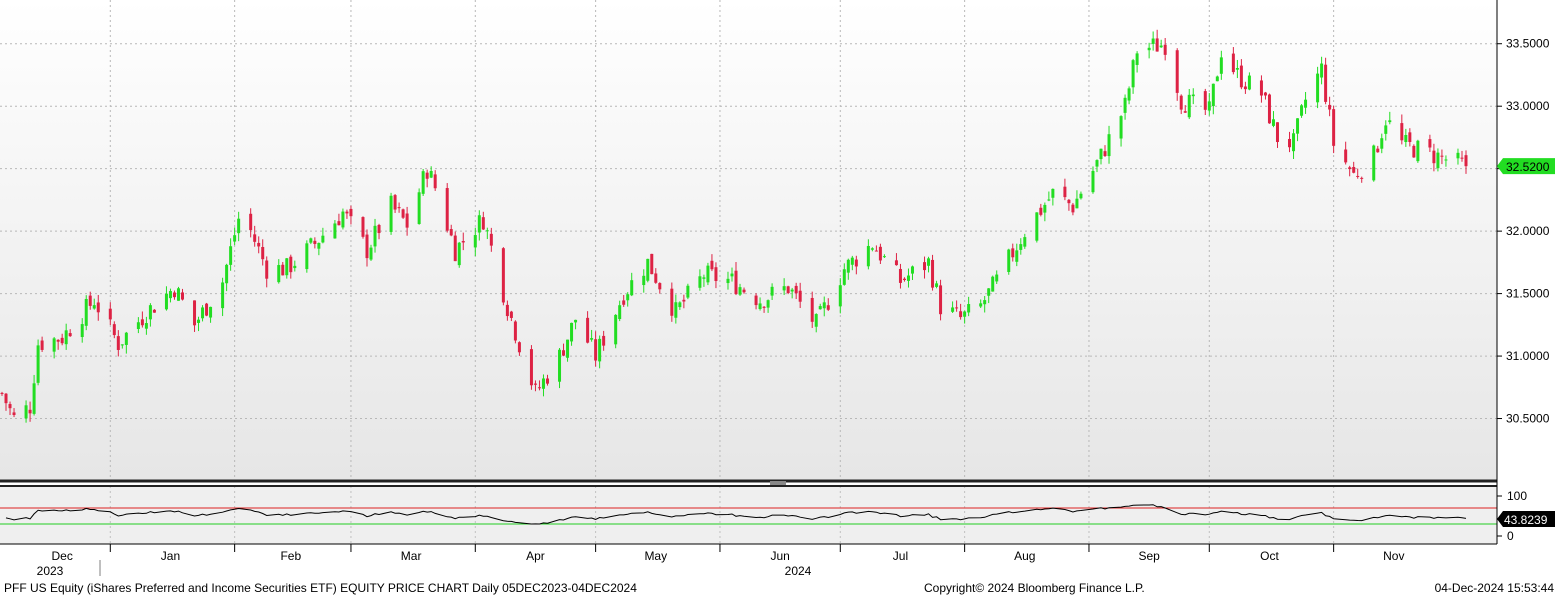 The height and width of the screenshot is (597, 1556). Describe the element at coordinates (1528, 44) in the screenshot. I see `y-tick-label: 33.5000` at that location.